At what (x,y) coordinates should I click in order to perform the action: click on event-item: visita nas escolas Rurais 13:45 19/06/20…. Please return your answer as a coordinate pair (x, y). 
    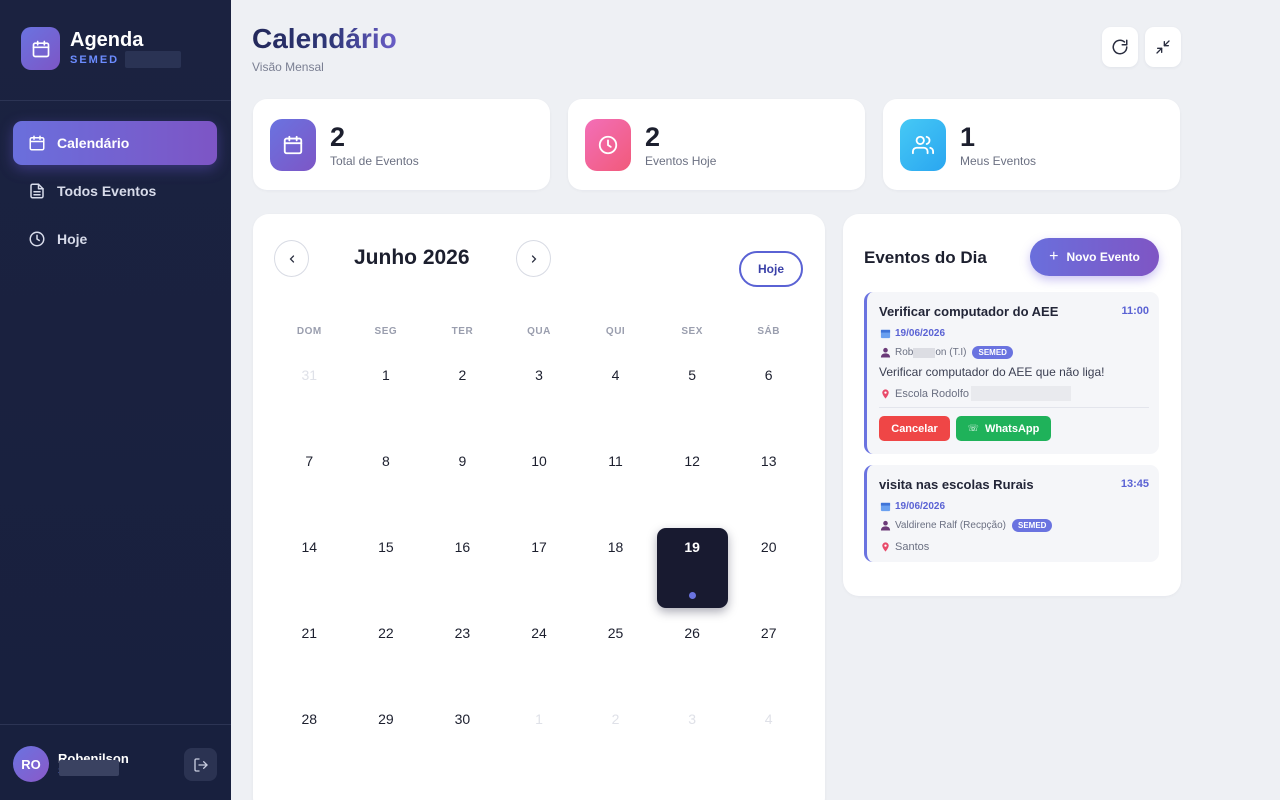
    Looking at the image, I should click on (1011, 513).